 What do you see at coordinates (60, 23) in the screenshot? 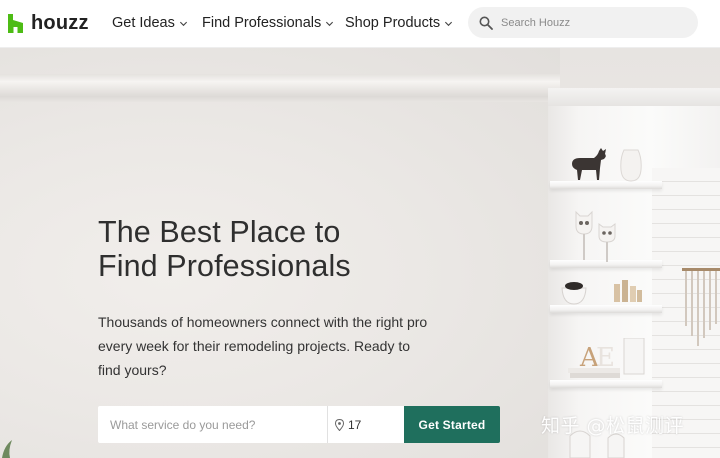
I see `brand-name: houzz` at bounding box center [60, 23].